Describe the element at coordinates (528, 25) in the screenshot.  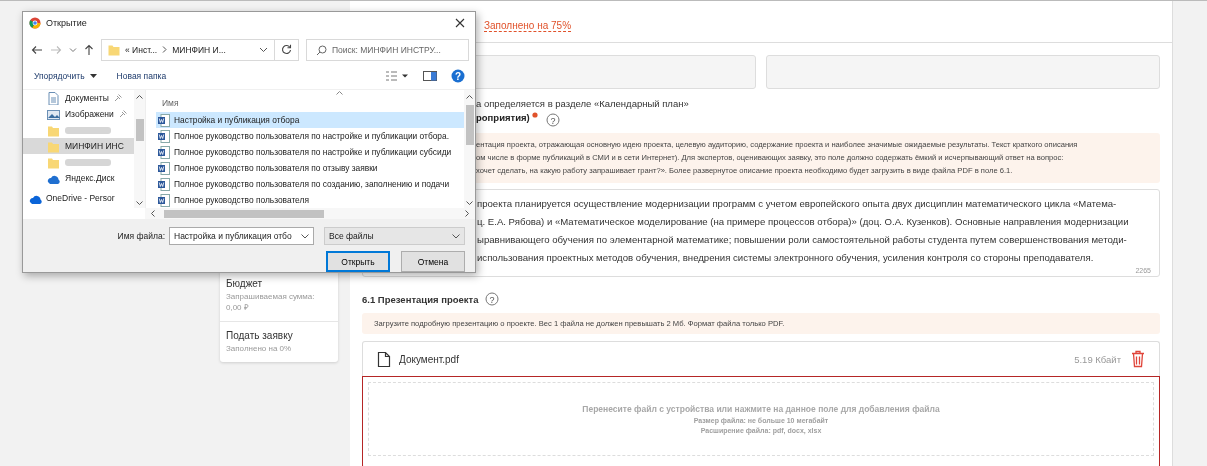
I see `progress-link: Заполнено на 75%` at that location.